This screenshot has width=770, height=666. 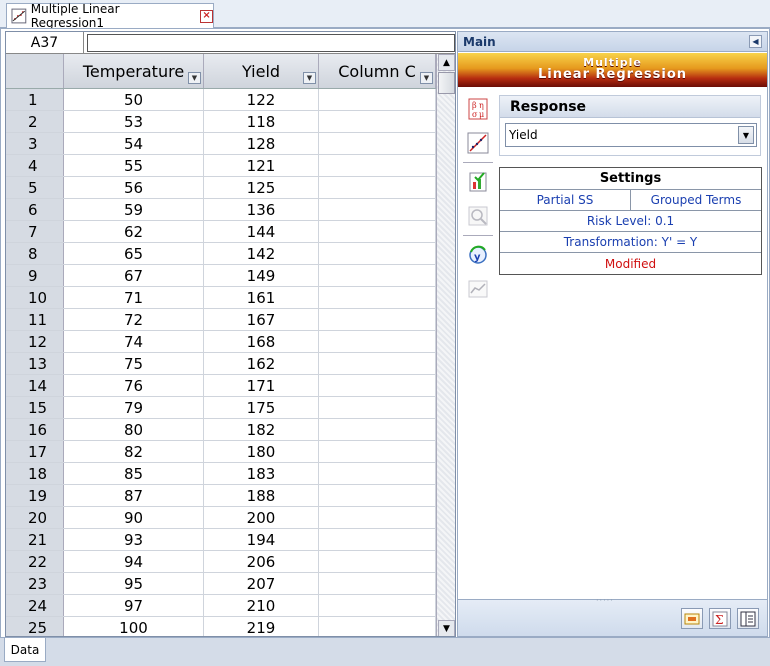 I want to click on row-number: 5, so click(x=35, y=187).